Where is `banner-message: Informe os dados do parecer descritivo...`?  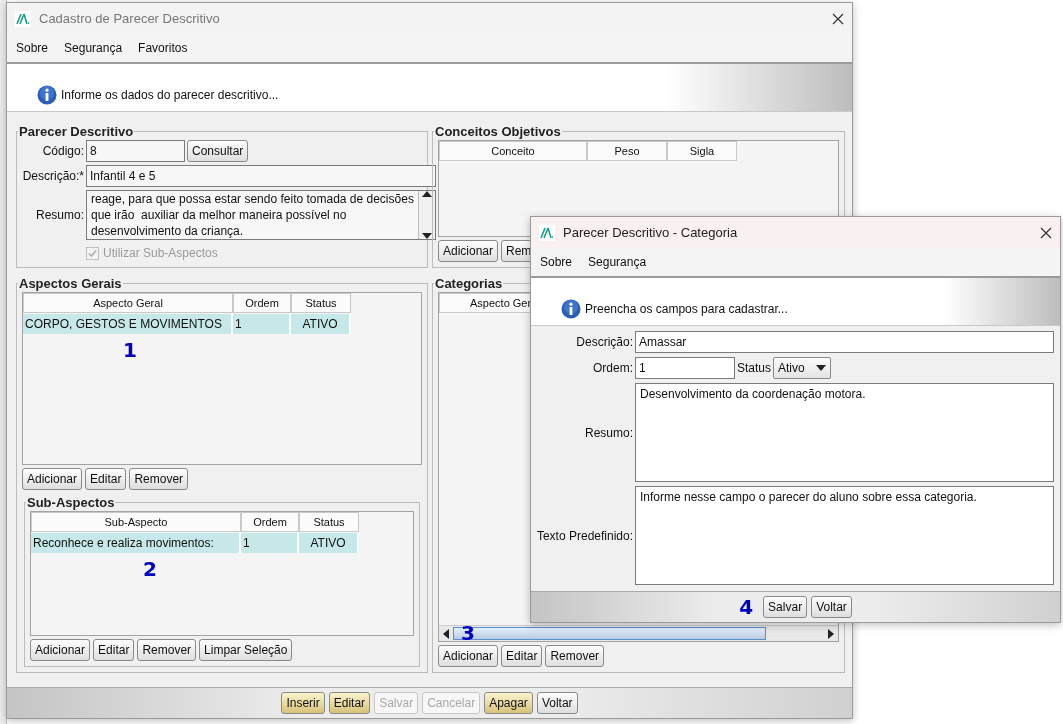 banner-message: Informe os dados do parecer descritivo... is located at coordinates (170, 95).